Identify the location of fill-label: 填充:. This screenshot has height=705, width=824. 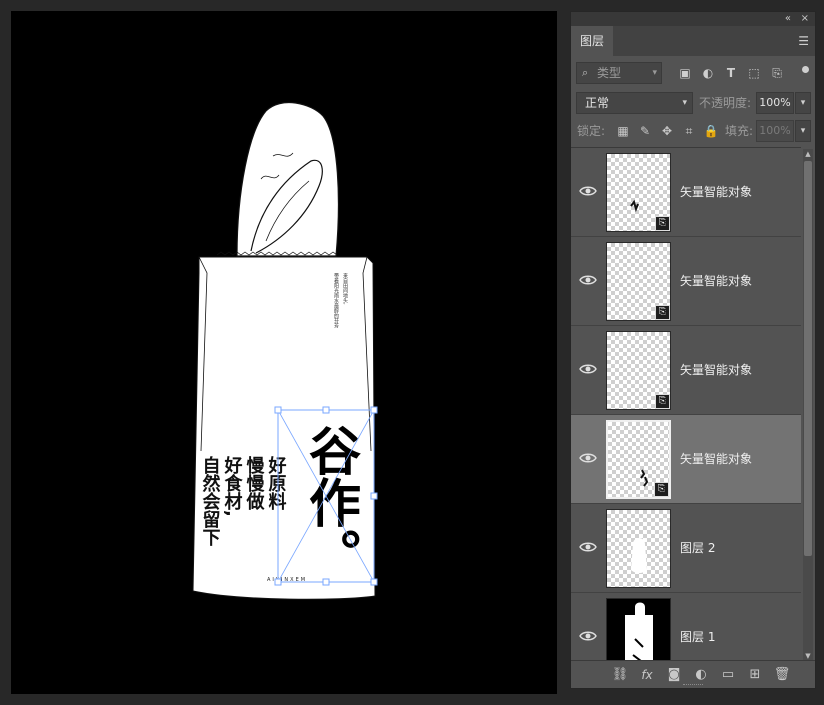
(739, 131).